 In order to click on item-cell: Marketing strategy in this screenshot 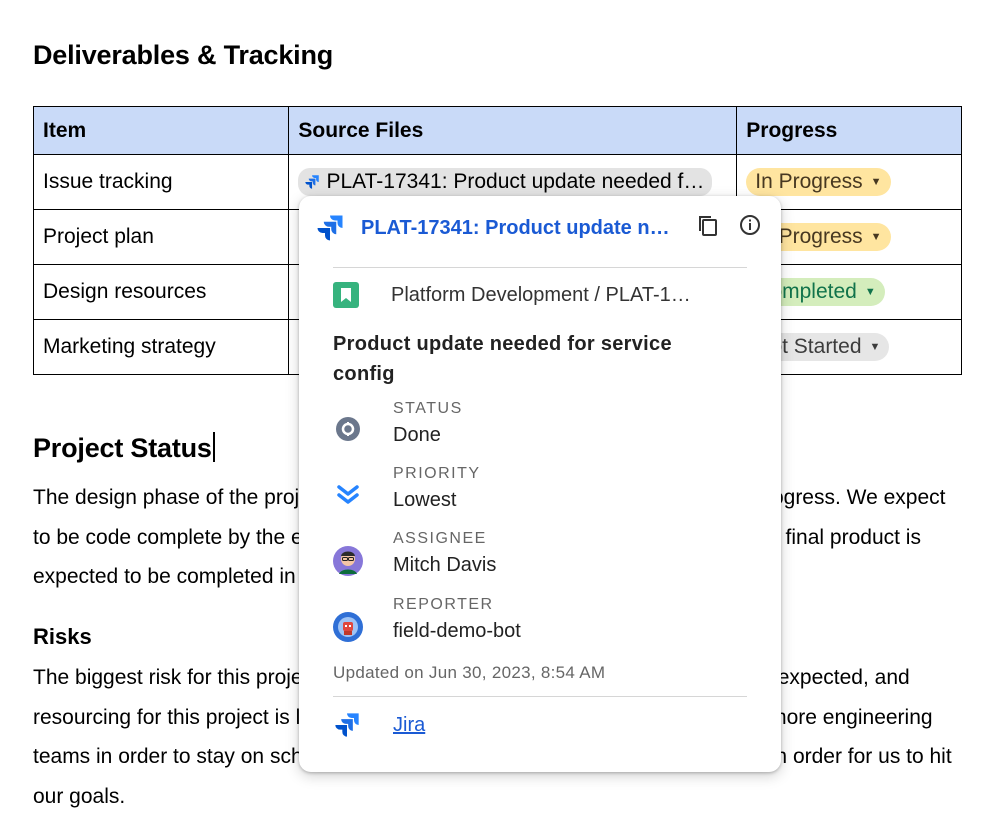, I will do `click(161, 347)`.